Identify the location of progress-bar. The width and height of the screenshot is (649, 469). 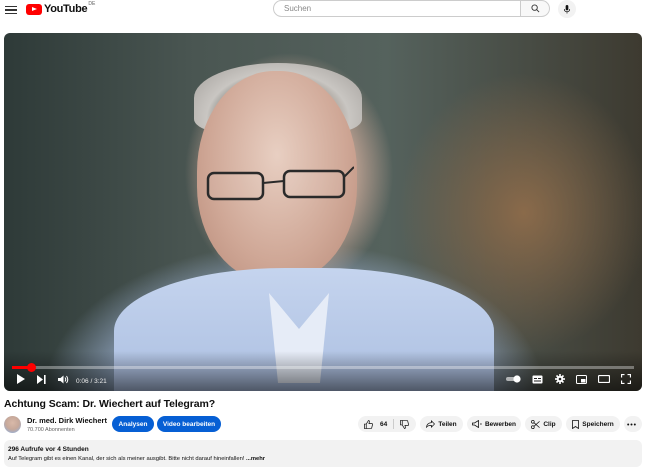
(323, 367).